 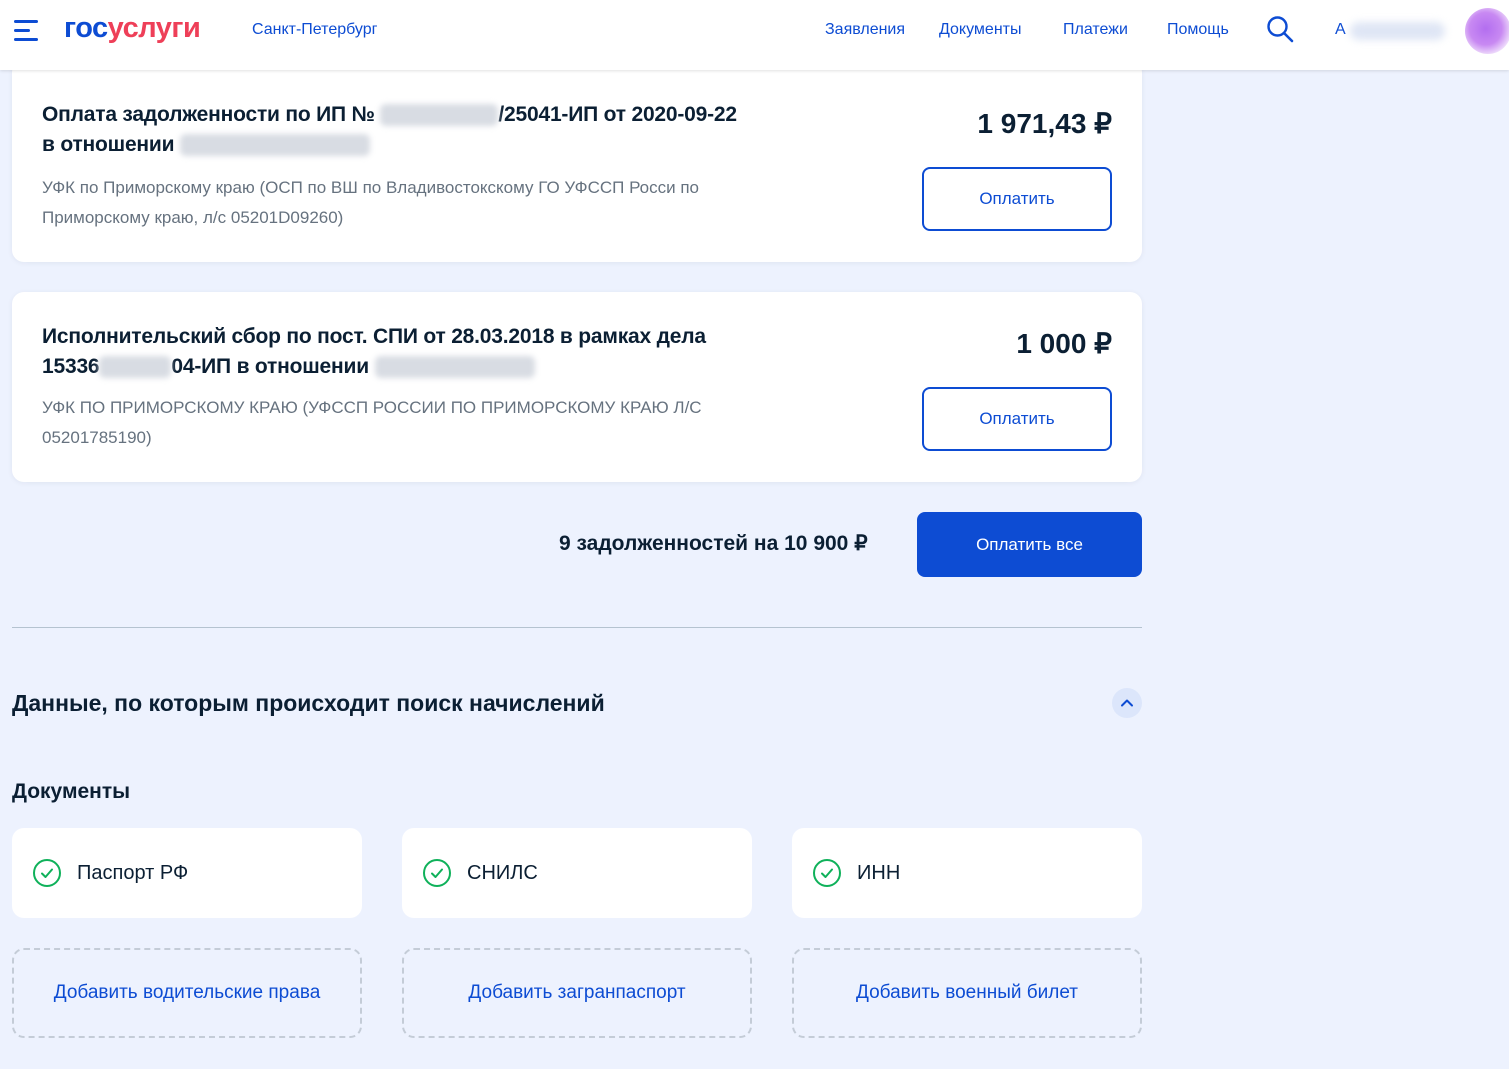 I want to click on debt-amount: 1 000 ₽, so click(x=1064, y=343).